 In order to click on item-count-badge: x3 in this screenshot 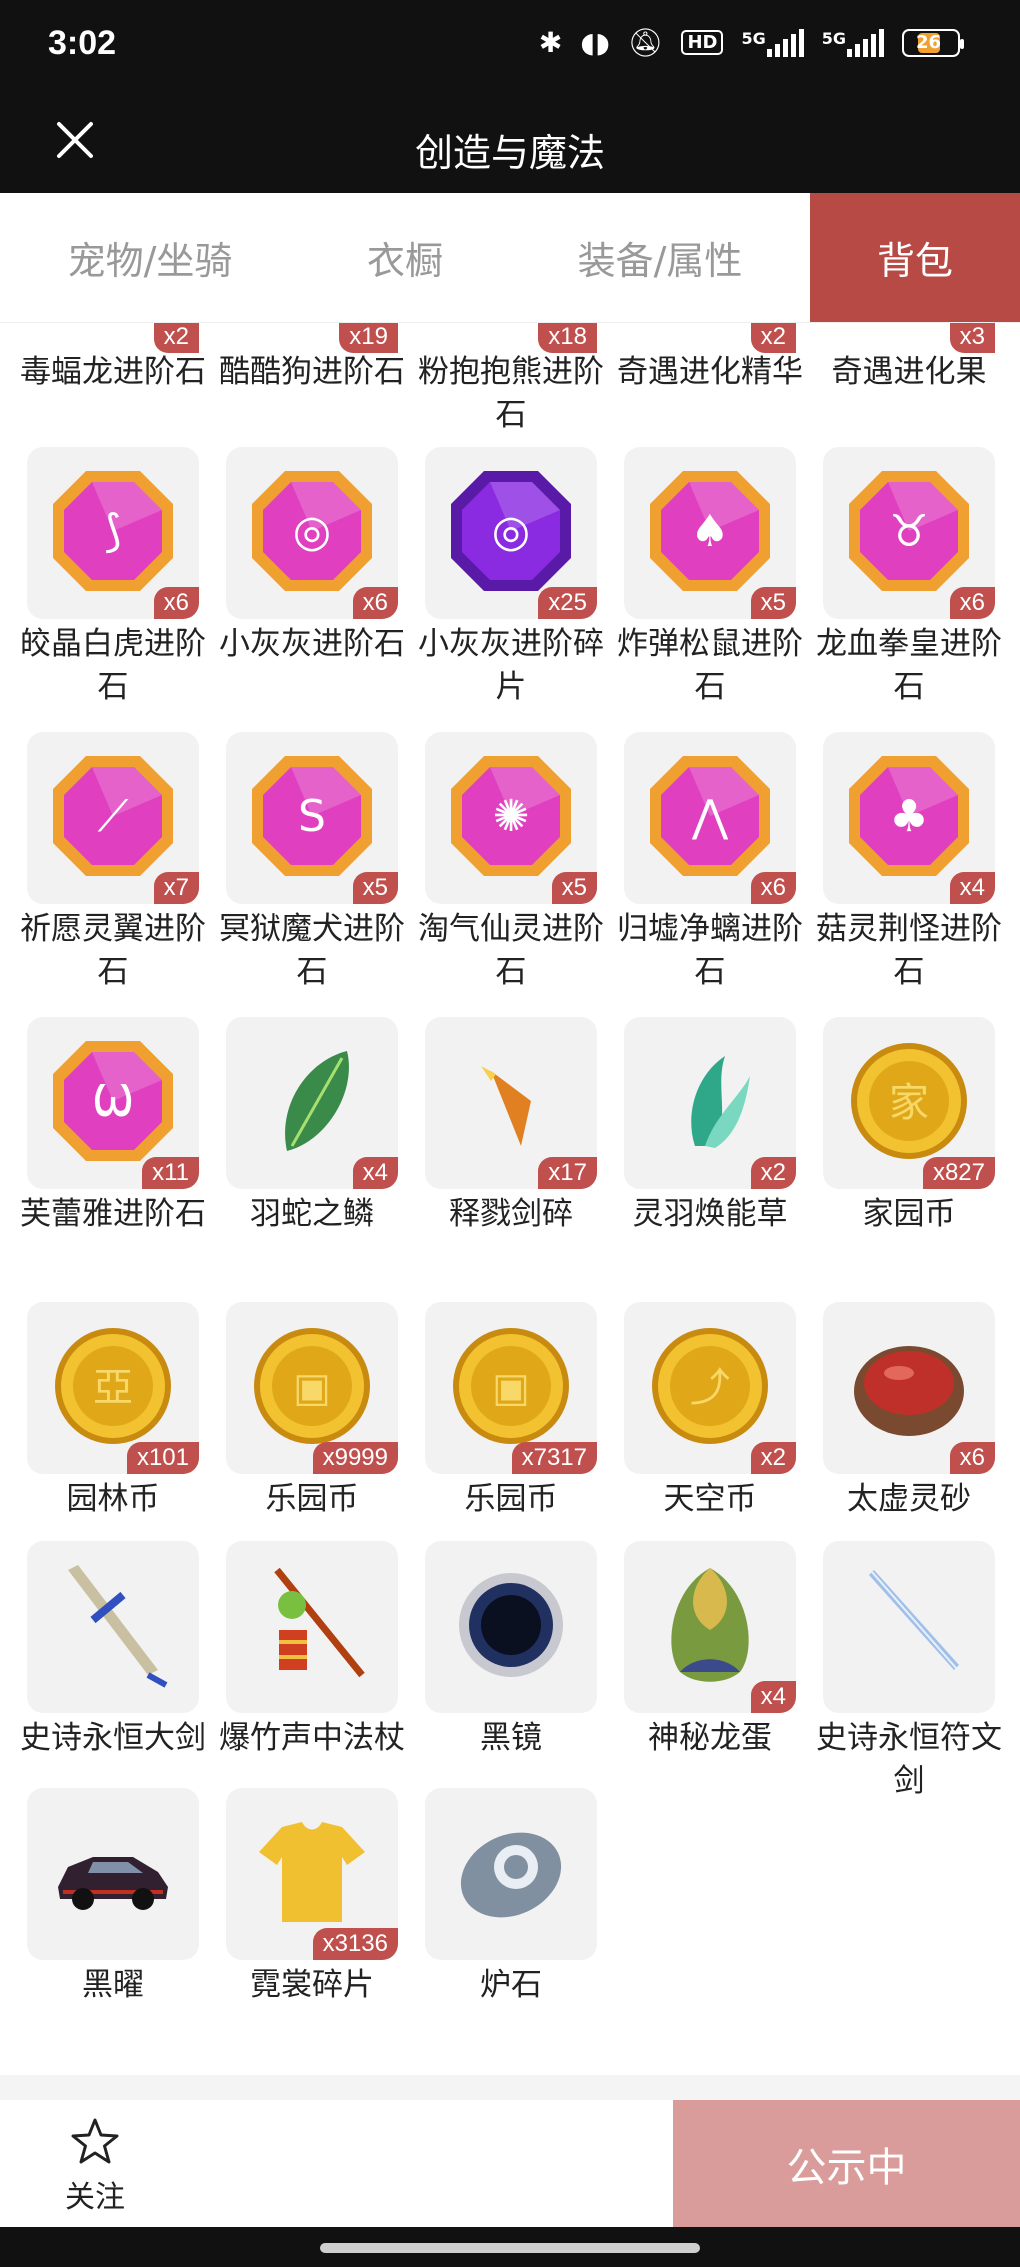, I will do `click(972, 338)`.